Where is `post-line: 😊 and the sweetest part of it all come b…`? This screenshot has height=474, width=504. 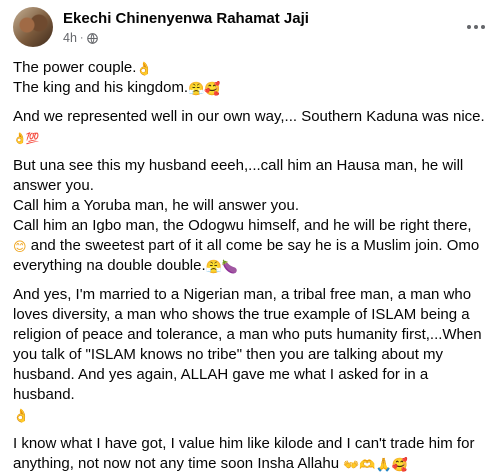 post-line: 😊 and the sweetest part of it all come b… is located at coordinates (246, 245).